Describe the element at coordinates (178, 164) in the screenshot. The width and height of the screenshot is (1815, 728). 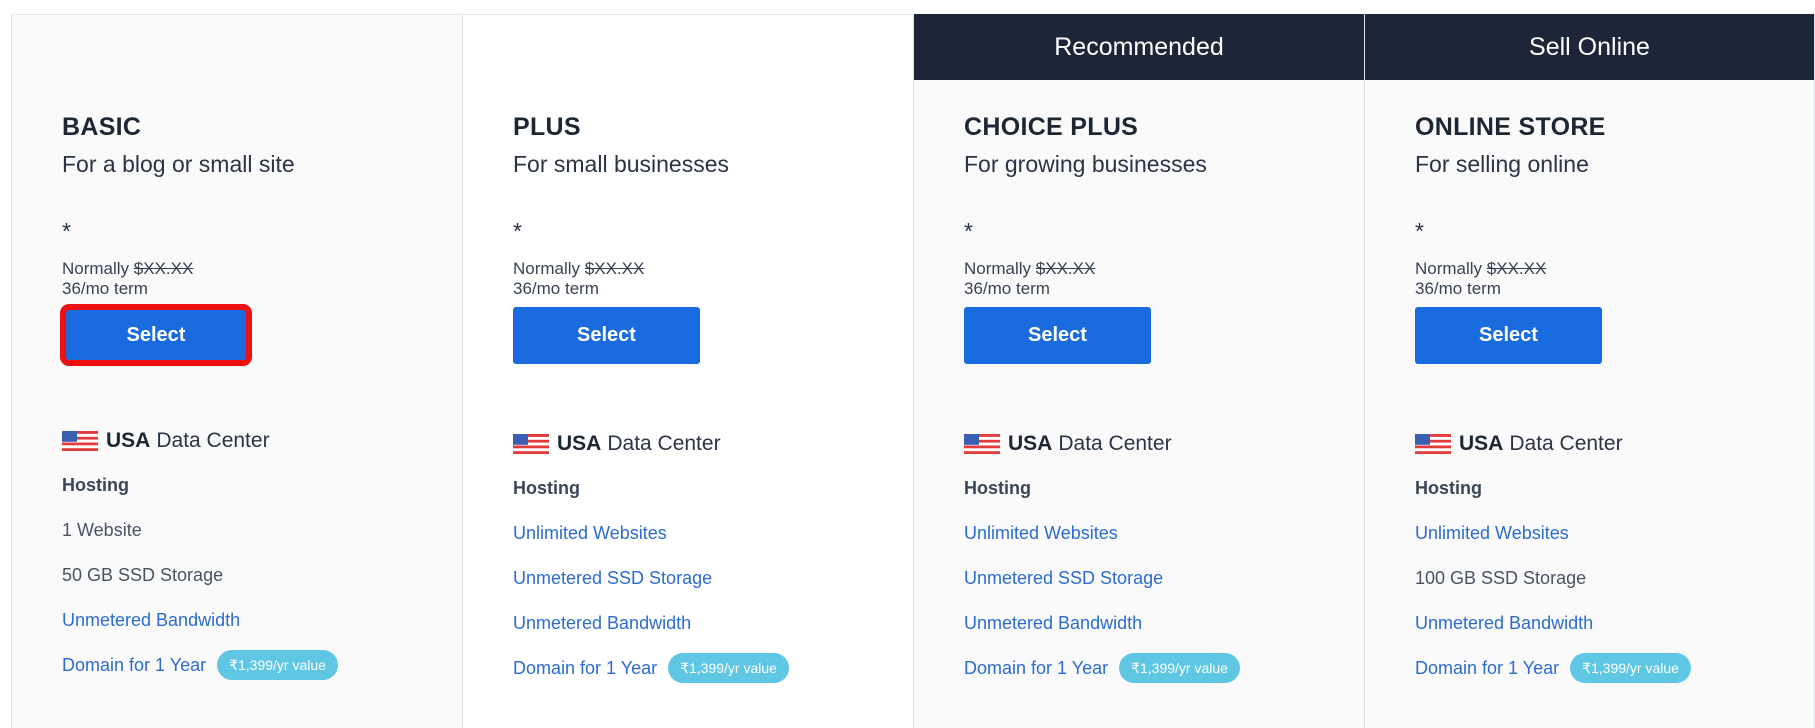
I see `plan-tagline: For a blog or small site` at that location.